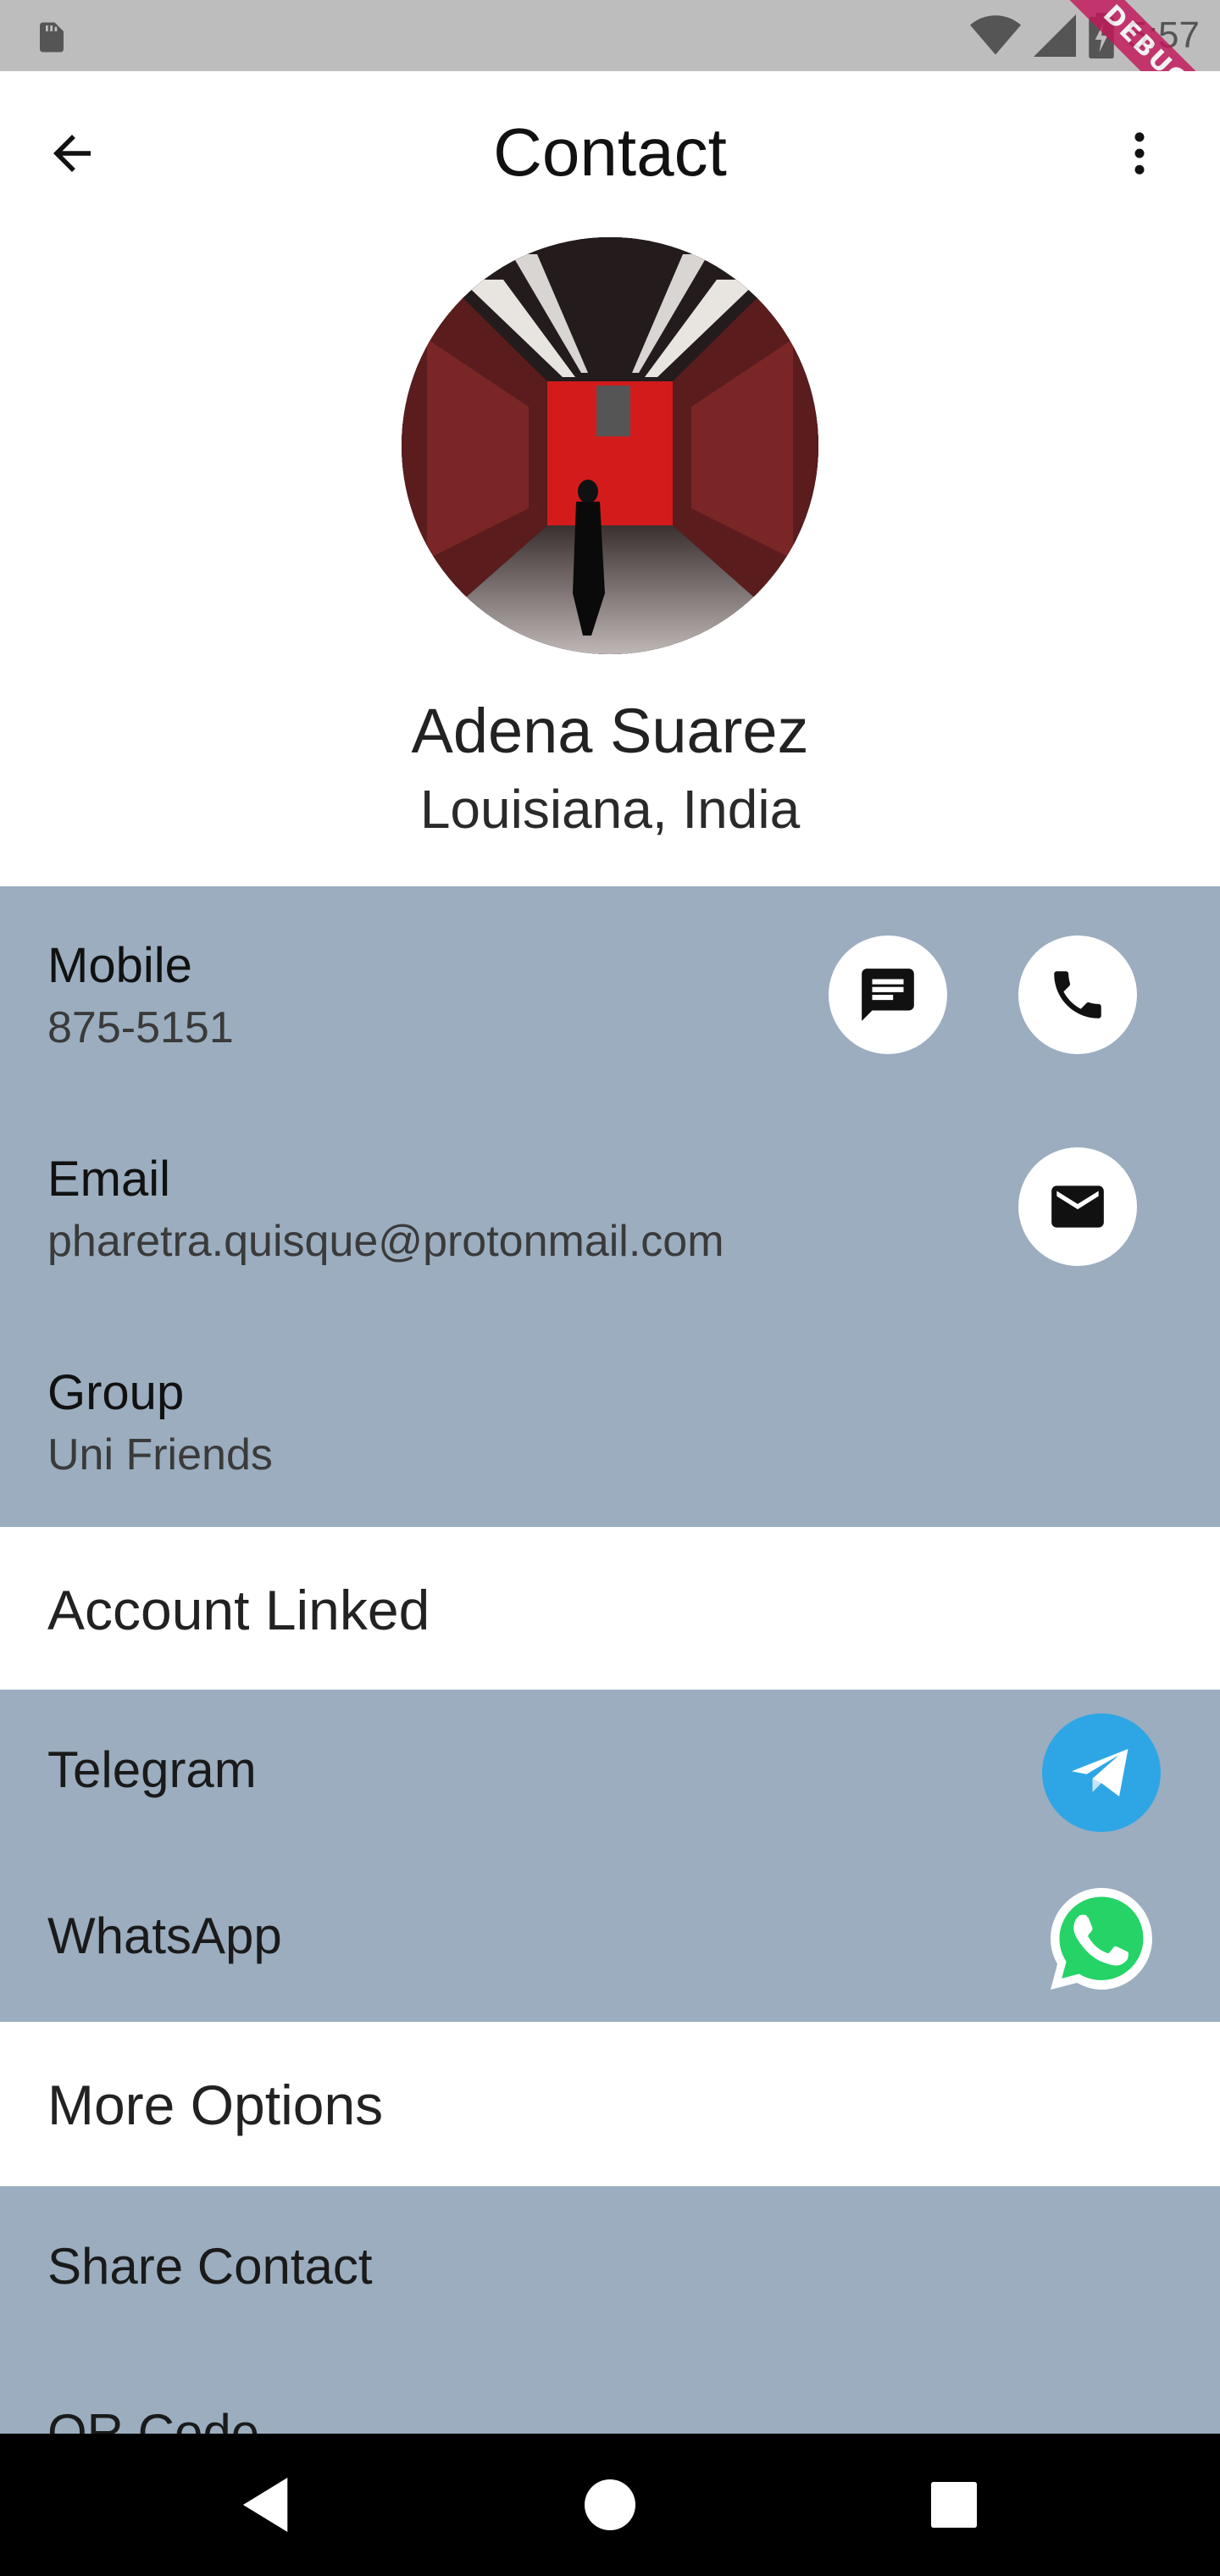  Describe the element at coordinates (238, 1610) in the screenshot. I see `account-linked-title: Account Linked` at that location.